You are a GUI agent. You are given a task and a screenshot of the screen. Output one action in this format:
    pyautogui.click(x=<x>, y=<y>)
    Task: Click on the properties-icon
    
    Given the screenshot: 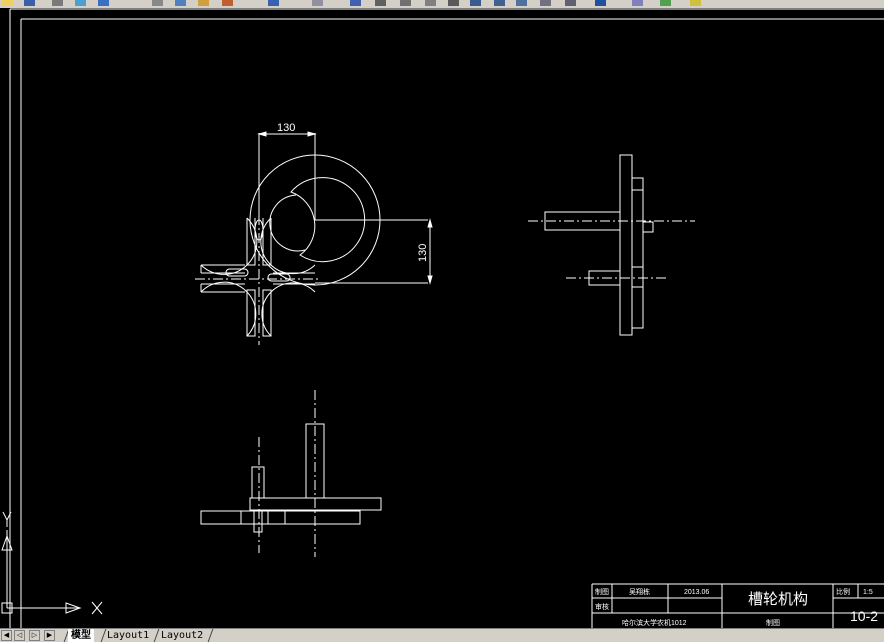 What is the action you would take?
    pyautogui.click(x=453, y=3)
    